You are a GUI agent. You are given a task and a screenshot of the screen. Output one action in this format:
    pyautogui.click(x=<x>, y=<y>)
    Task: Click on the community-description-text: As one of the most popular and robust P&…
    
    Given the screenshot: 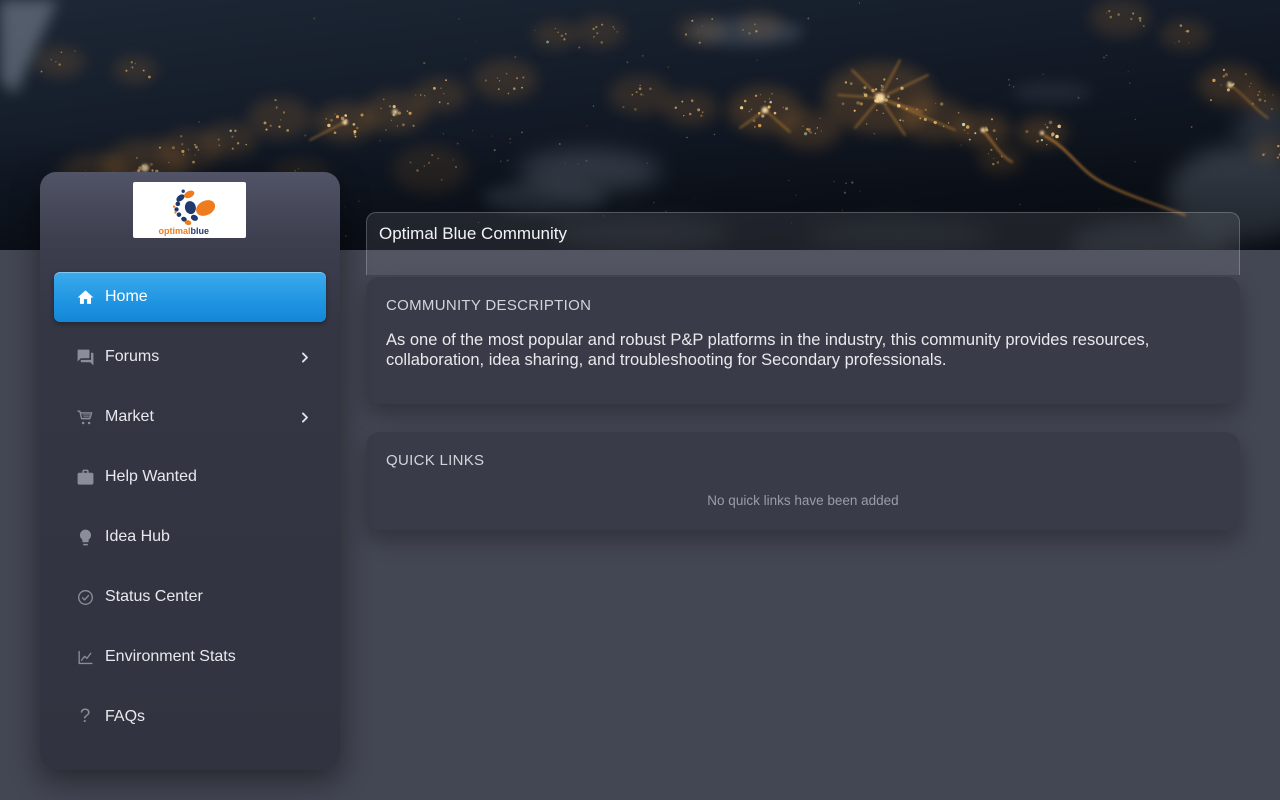 What is the action you would take?
    pyautogui.click(x=768, y=350)
    